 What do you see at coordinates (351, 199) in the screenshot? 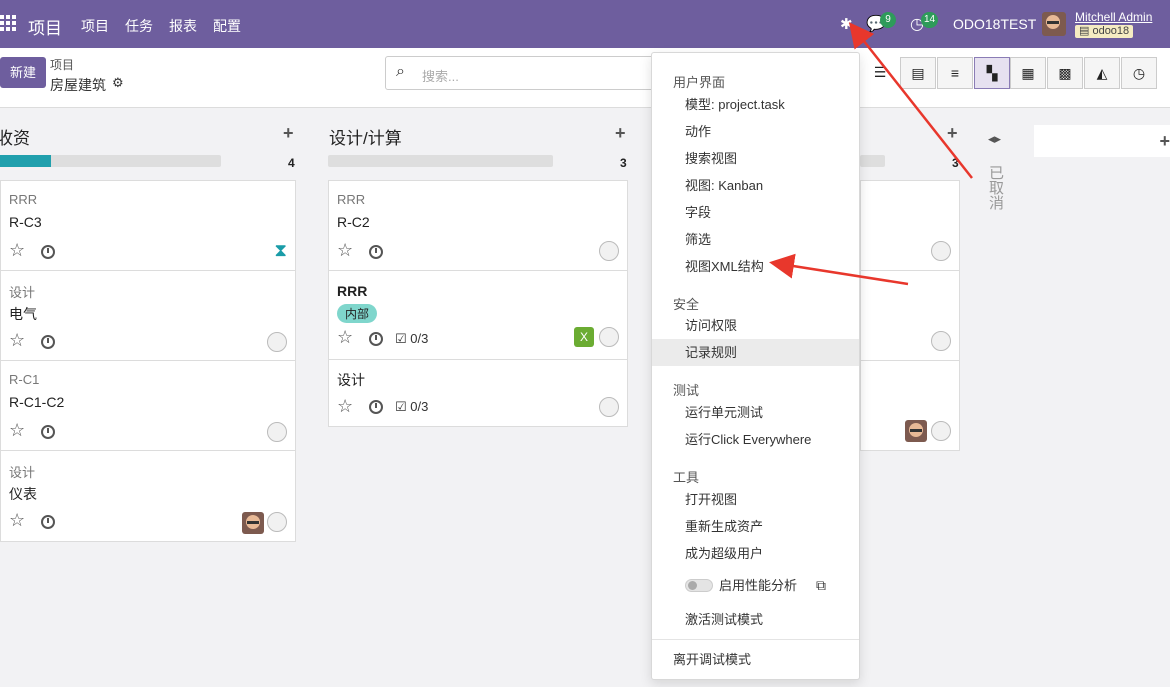
I see `card-project: RRR` at bounding box center [351, 199].